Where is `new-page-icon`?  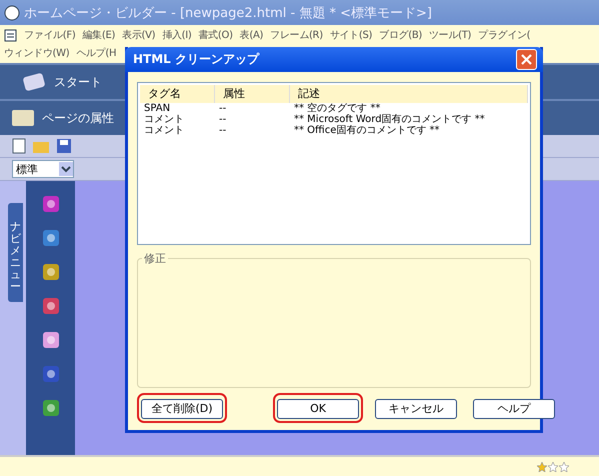 new-page-icon is located at coordinates (19, 146).